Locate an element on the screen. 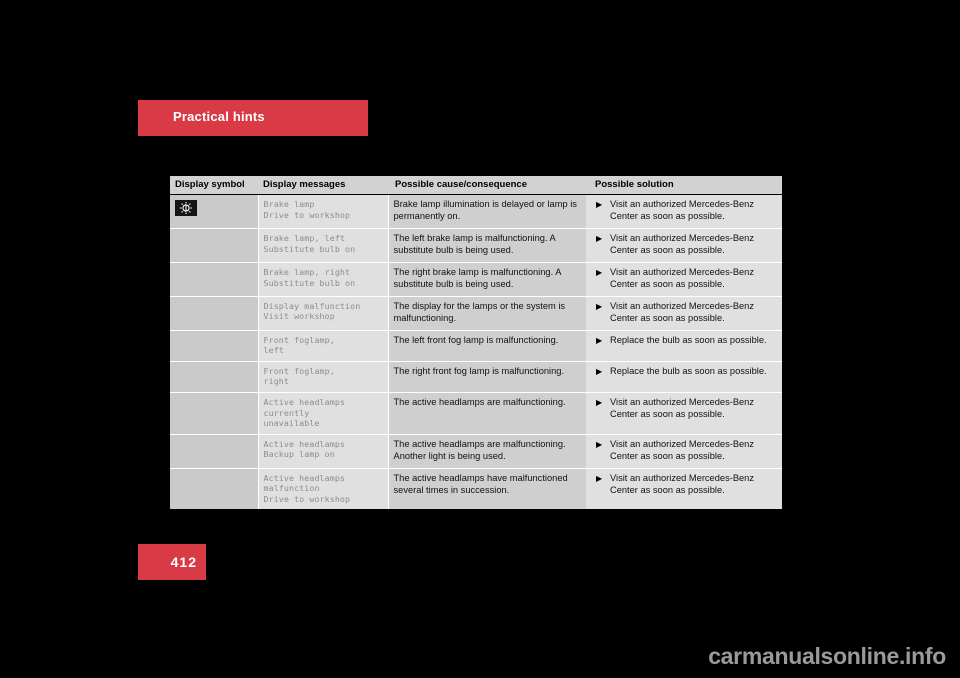 Image resolution: width=960 pixels, height=678 pixels. column-header-possible-solution: Possible solution is located at coordinates (684, 186).